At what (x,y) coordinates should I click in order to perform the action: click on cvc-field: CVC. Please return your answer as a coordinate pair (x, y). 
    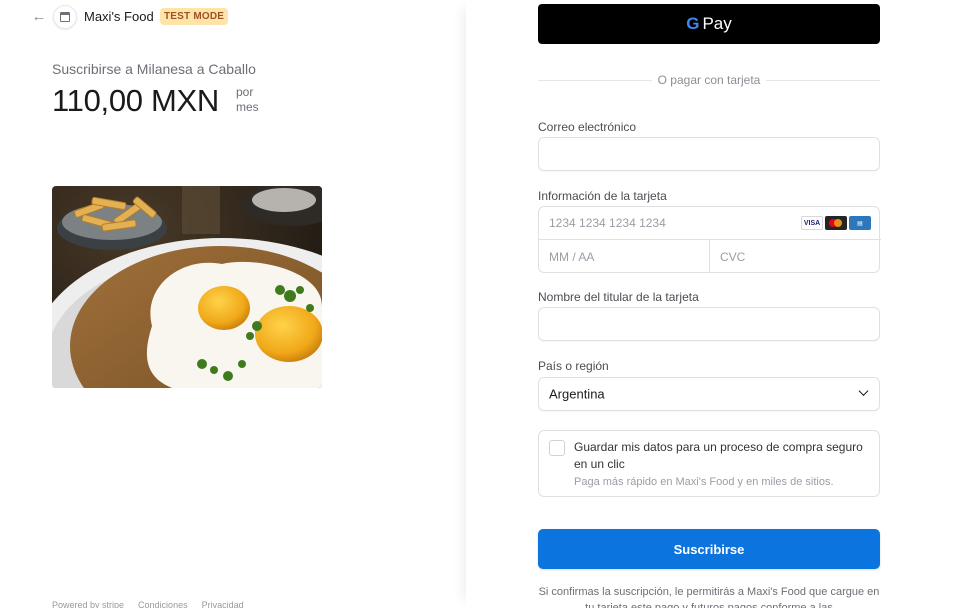
    Looking at the image, I should click on (795, 256).